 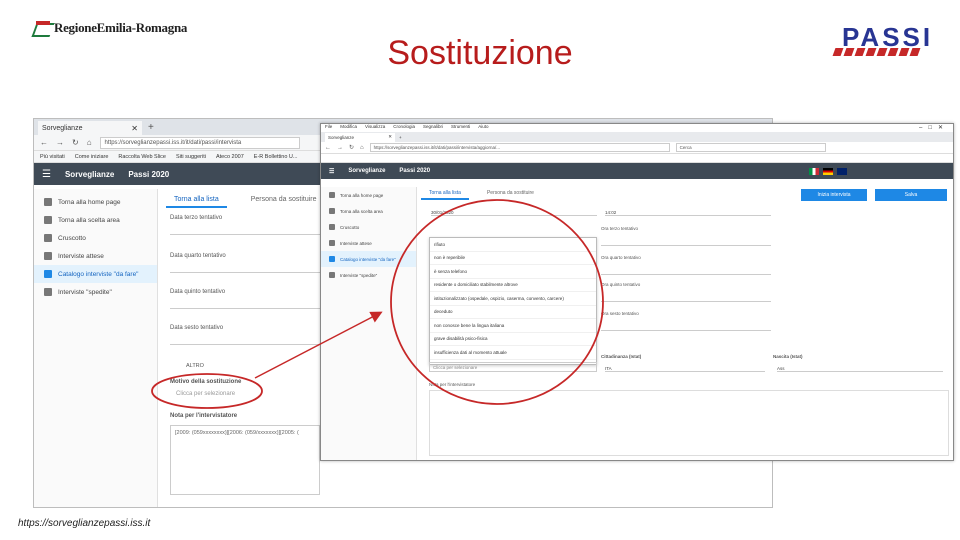 What do you see at coordinates (483, 128) in the screenshot?
I see `menu-item: Aiuto` at bounding box center [483, 128].